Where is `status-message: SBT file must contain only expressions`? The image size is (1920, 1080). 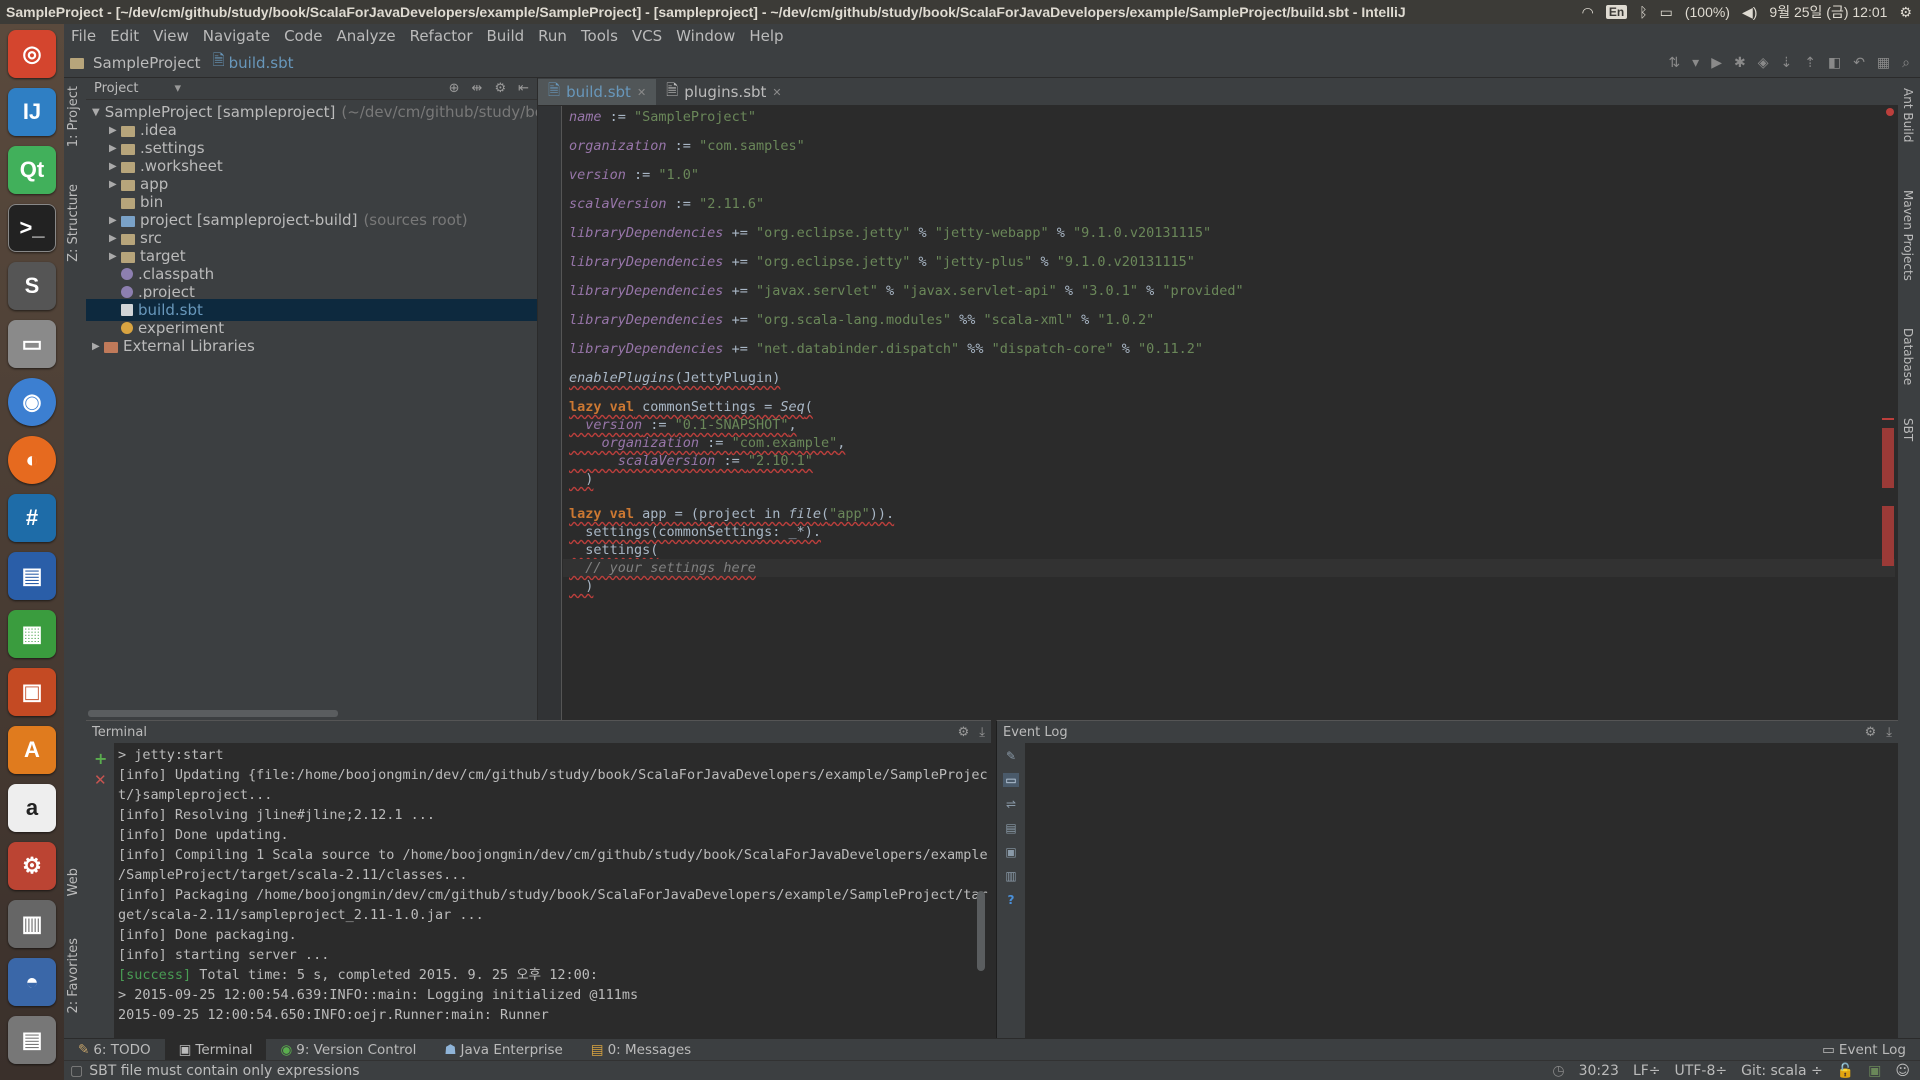 status-message: SBT file must contain only expressions is located at coordinates (224, 1071).